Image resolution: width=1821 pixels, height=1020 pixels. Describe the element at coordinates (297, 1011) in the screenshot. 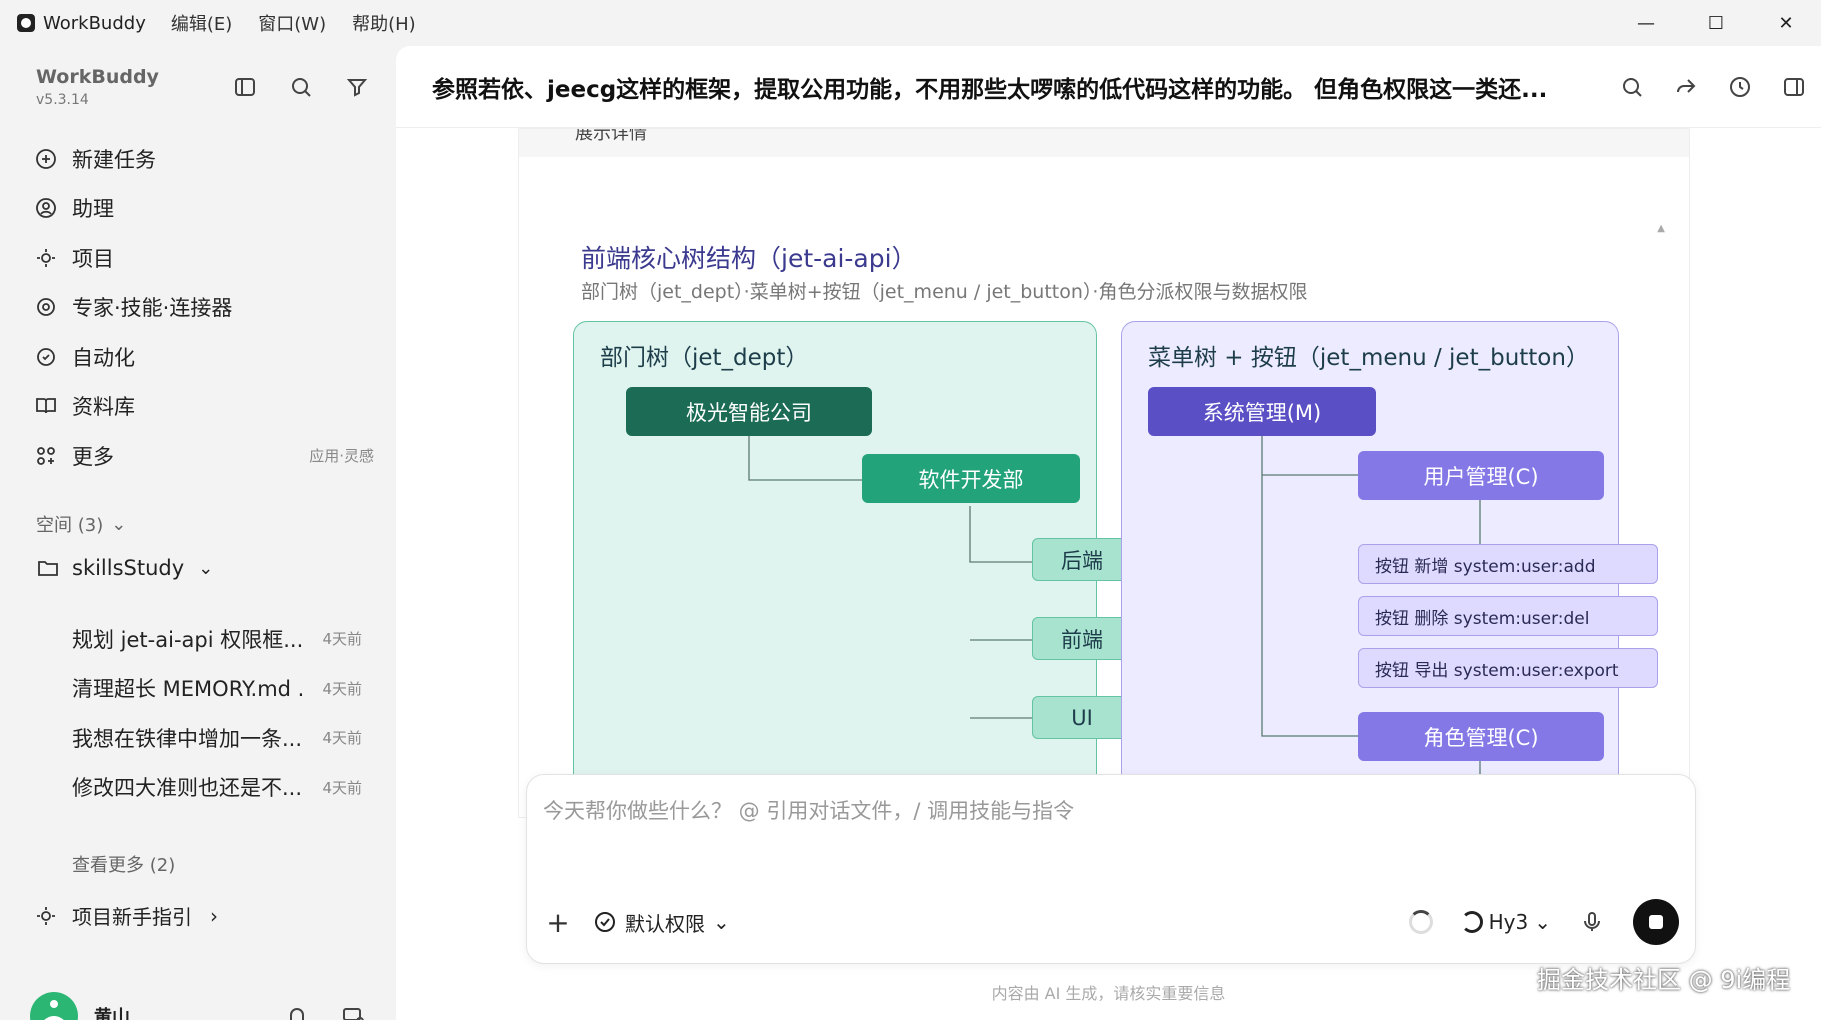

I see `bell-icon` at that location.